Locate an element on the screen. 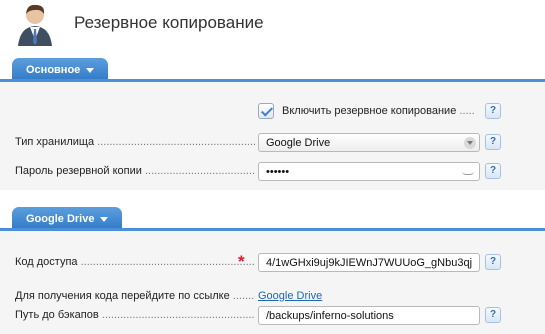 Image resolution: width=545 pixels, height=334 pixels. user-avatar-icon is located at coordinates (35, 25).